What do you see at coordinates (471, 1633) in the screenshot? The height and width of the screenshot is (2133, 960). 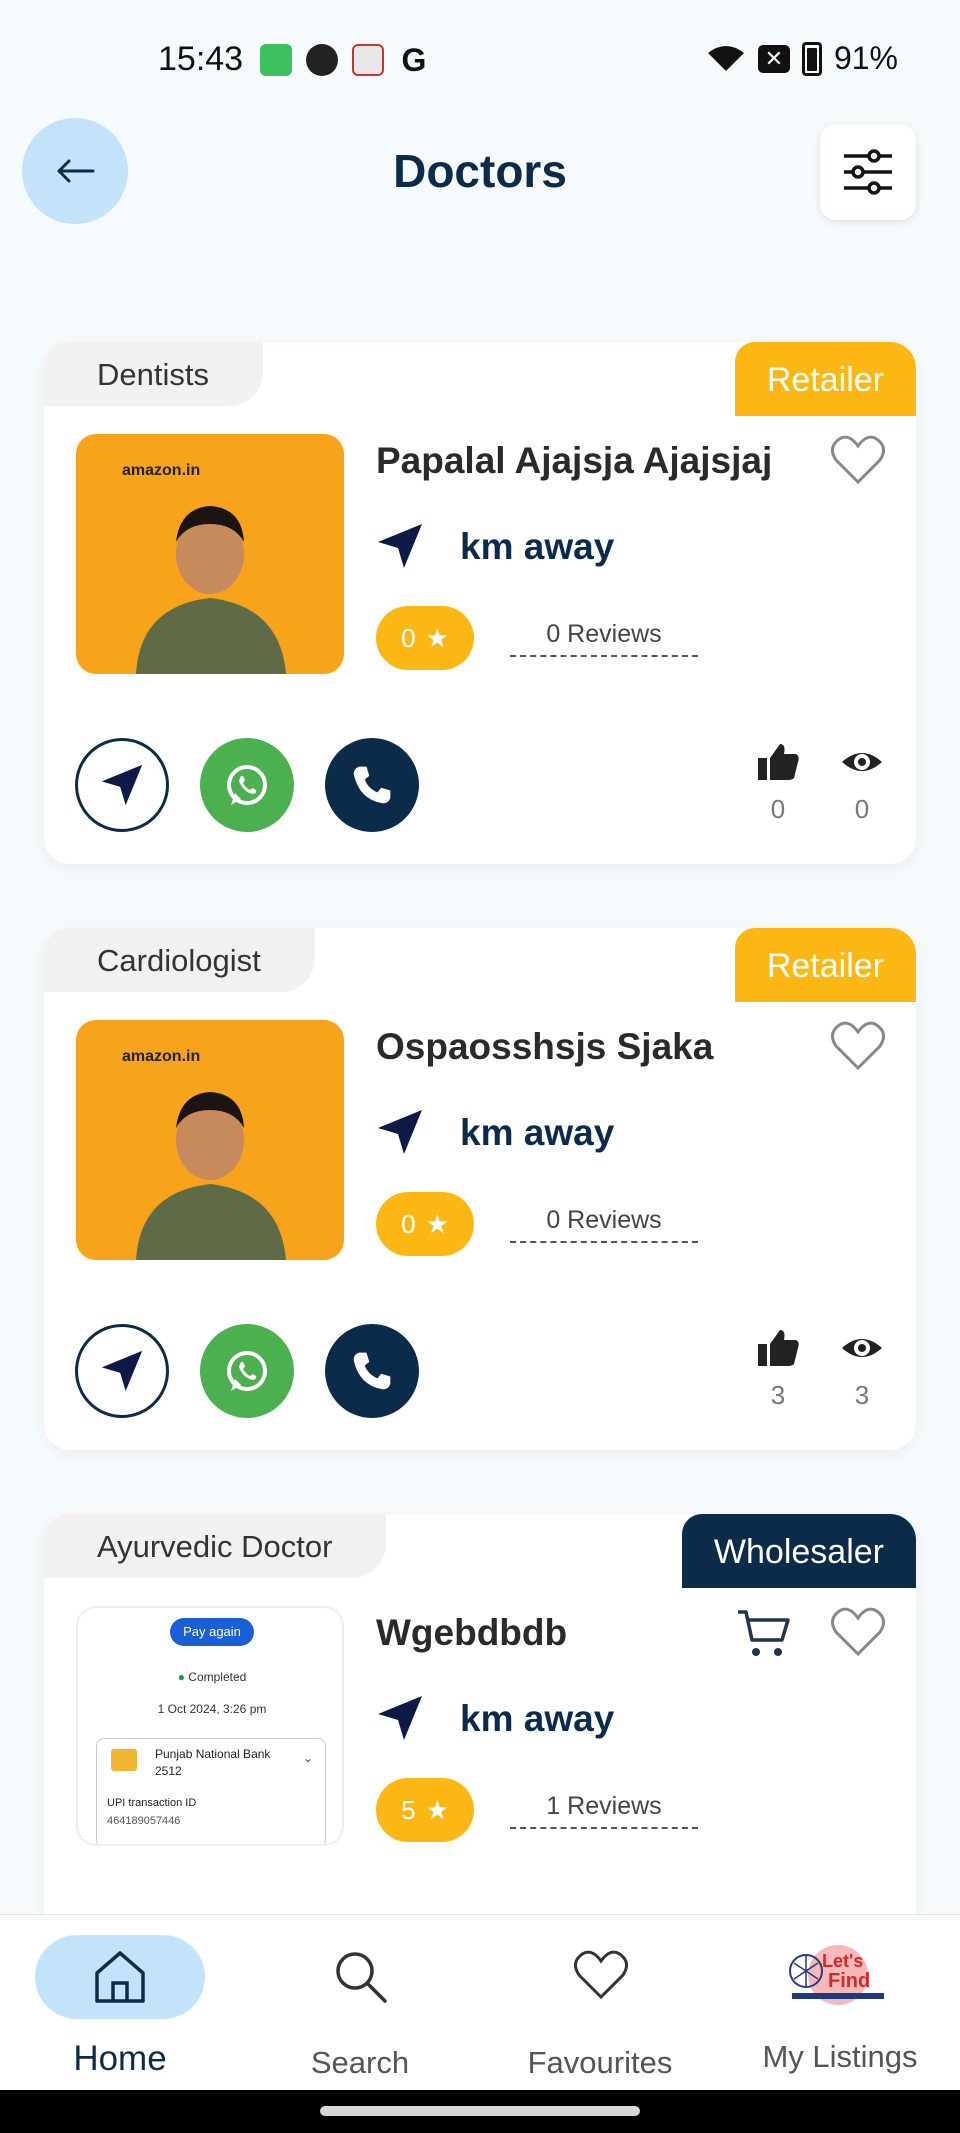 I see `business-name: Wgebdbdb` at bounding box center [471, 1633].